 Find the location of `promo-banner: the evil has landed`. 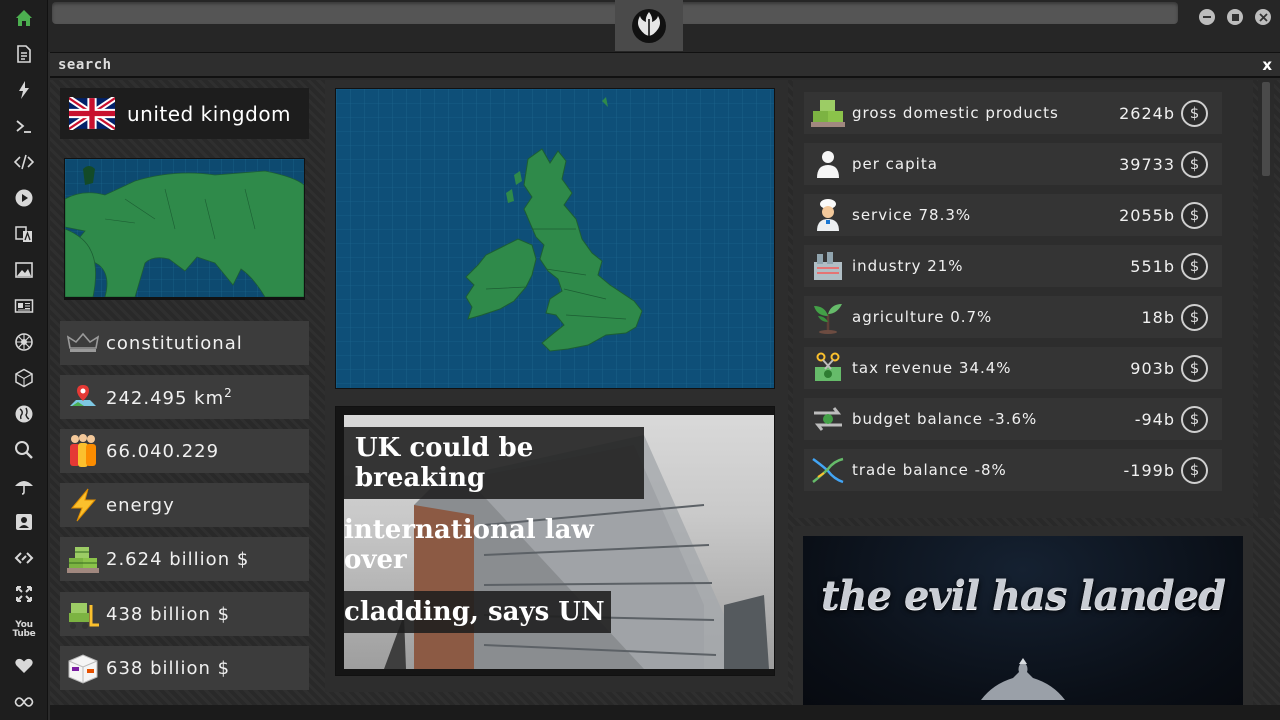

promo-banner: the evil has landed is located at coordinates (1023, 620).